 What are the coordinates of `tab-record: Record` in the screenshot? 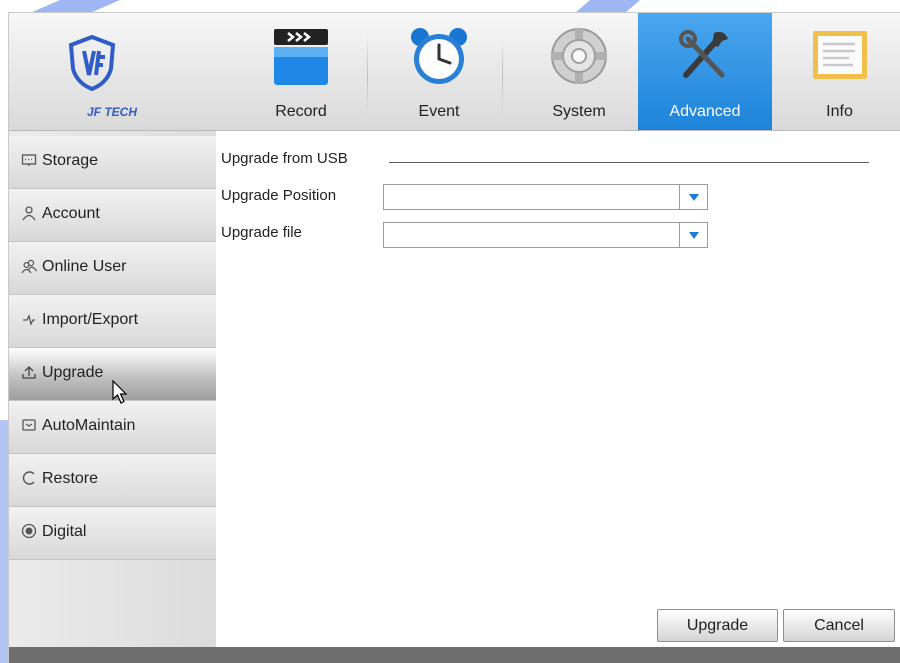 It's located at (301, 71).